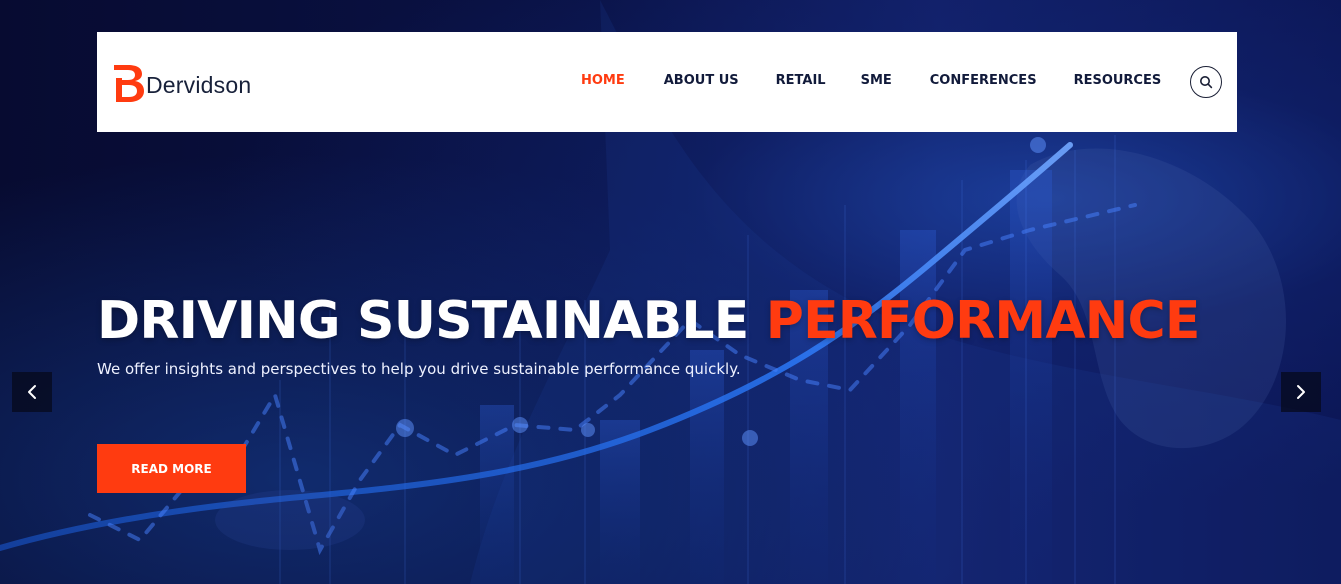  Describe the element at coordinates (129, 83) in the screenshot. I see `logo-mark-icon` at that location.